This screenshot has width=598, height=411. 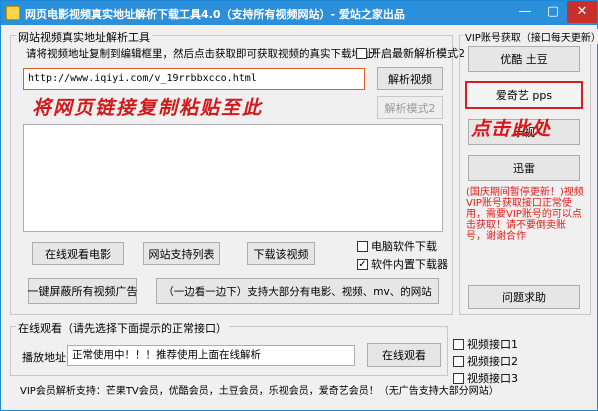 What do you see at coordinates (409, 264) in the screenshot?
I see `builtin-downloader-checkbox-label: 软件内置下载器` at bounding box center [409, 264].